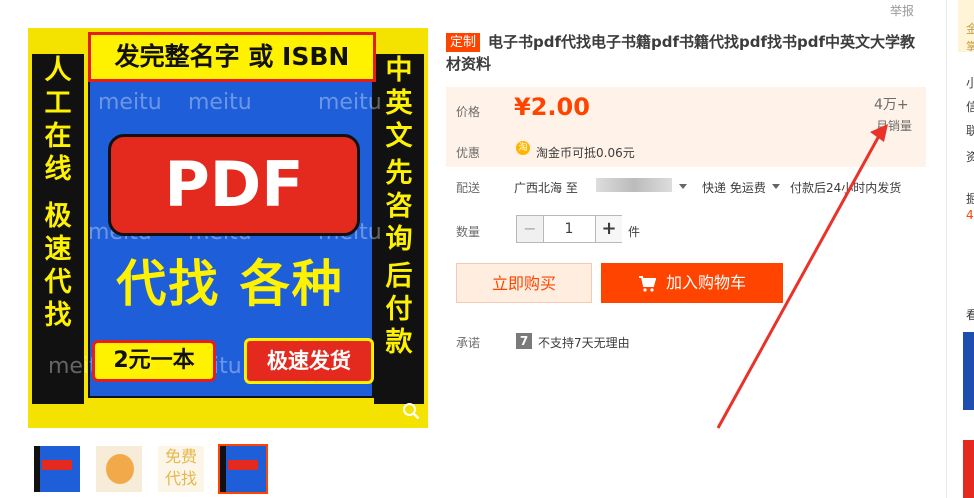 This screenshot has width=974, height=498. Describe the element at coordinates (799, 281) in the screenshot. I see `annotation-arrow-shaft` at that location.